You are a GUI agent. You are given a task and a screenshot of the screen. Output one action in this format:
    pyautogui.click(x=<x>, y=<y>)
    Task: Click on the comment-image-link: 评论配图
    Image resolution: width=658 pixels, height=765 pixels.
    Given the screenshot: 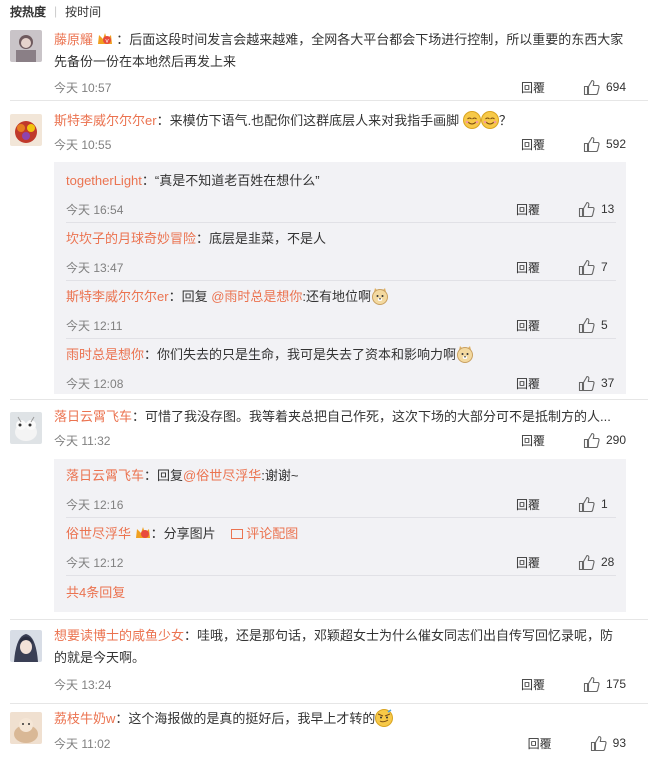 What is the action you would take?
    pyautogui.click(x=264, y=533)
    